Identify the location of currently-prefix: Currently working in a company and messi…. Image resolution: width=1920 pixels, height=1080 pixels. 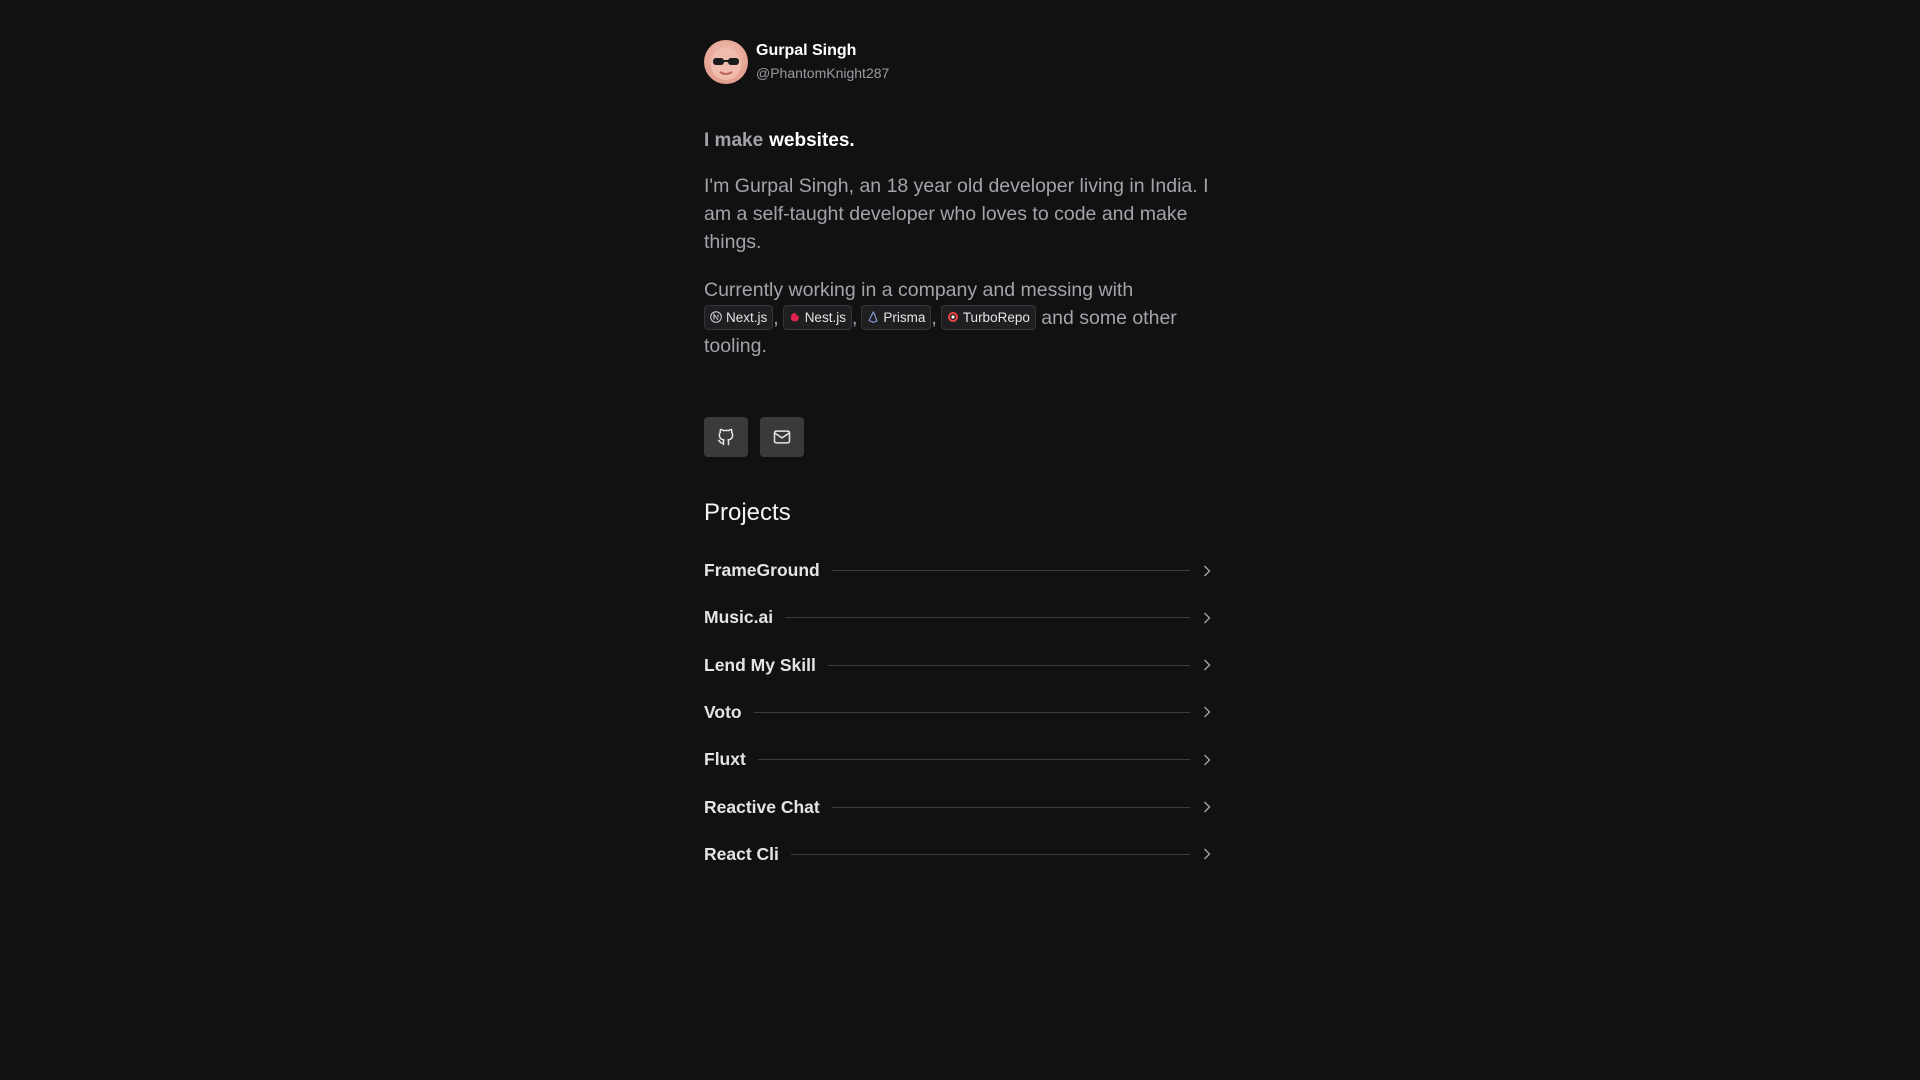
(919, 290).